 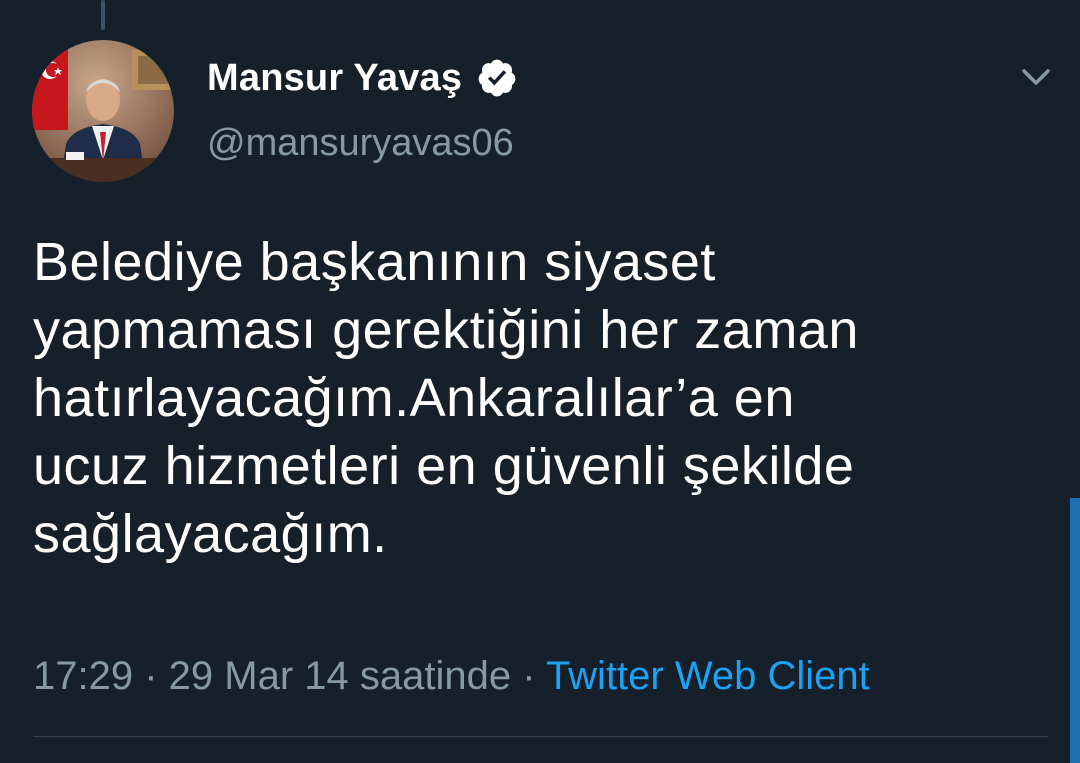 What do you see at coordinates (103, 15) in the screenshot?
I see `thread-connector-line` at bounding box center [103, 15].